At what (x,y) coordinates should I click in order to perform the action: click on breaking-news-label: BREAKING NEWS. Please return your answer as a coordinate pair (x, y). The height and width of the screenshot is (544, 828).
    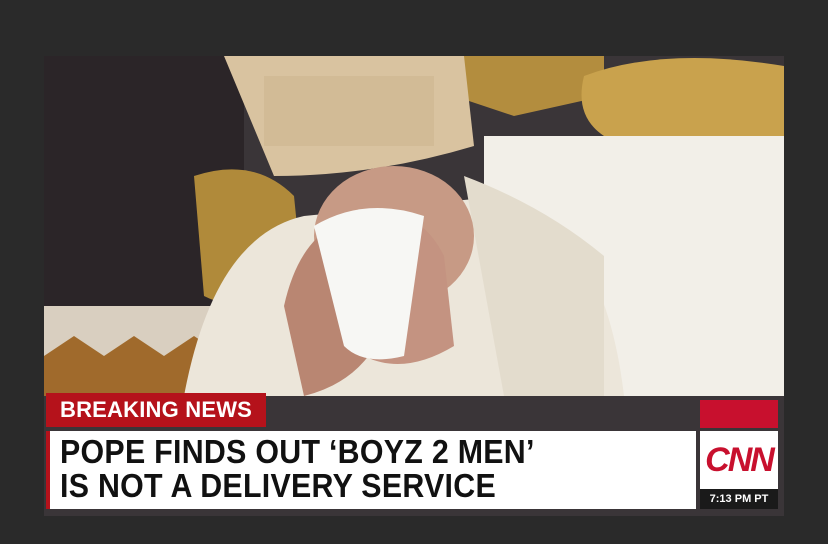
    Looking at the image, I should click on (156, 410).